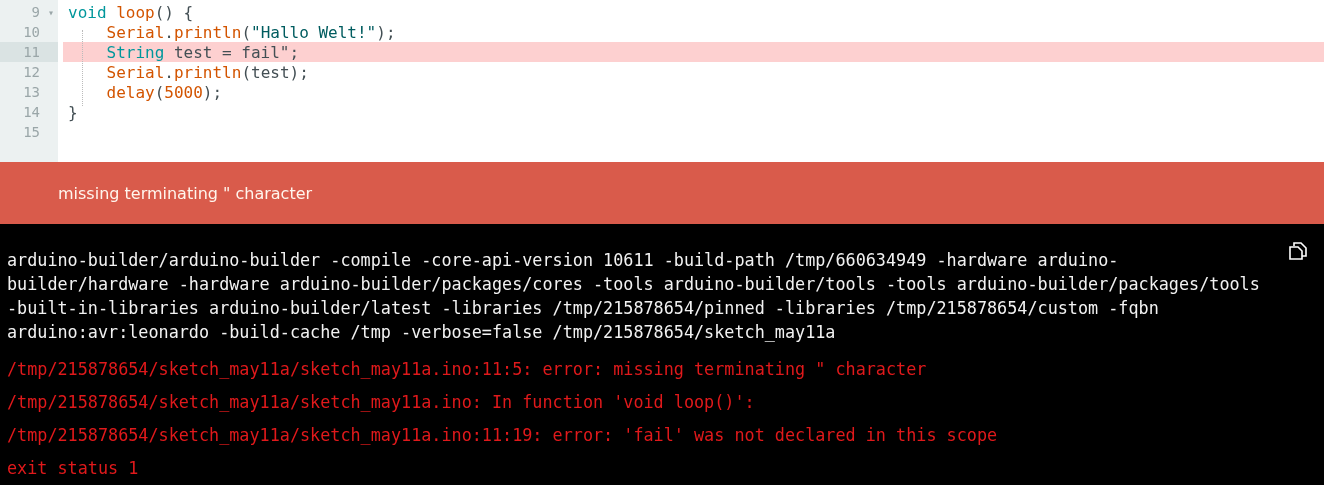 The width and height of the screenshot is (1324, 485). I want to click on console-error-line: /tmp/215878654/sketch_may11a/sketch_may11a.ino: In function 'void loop()':, so click(381, 402).